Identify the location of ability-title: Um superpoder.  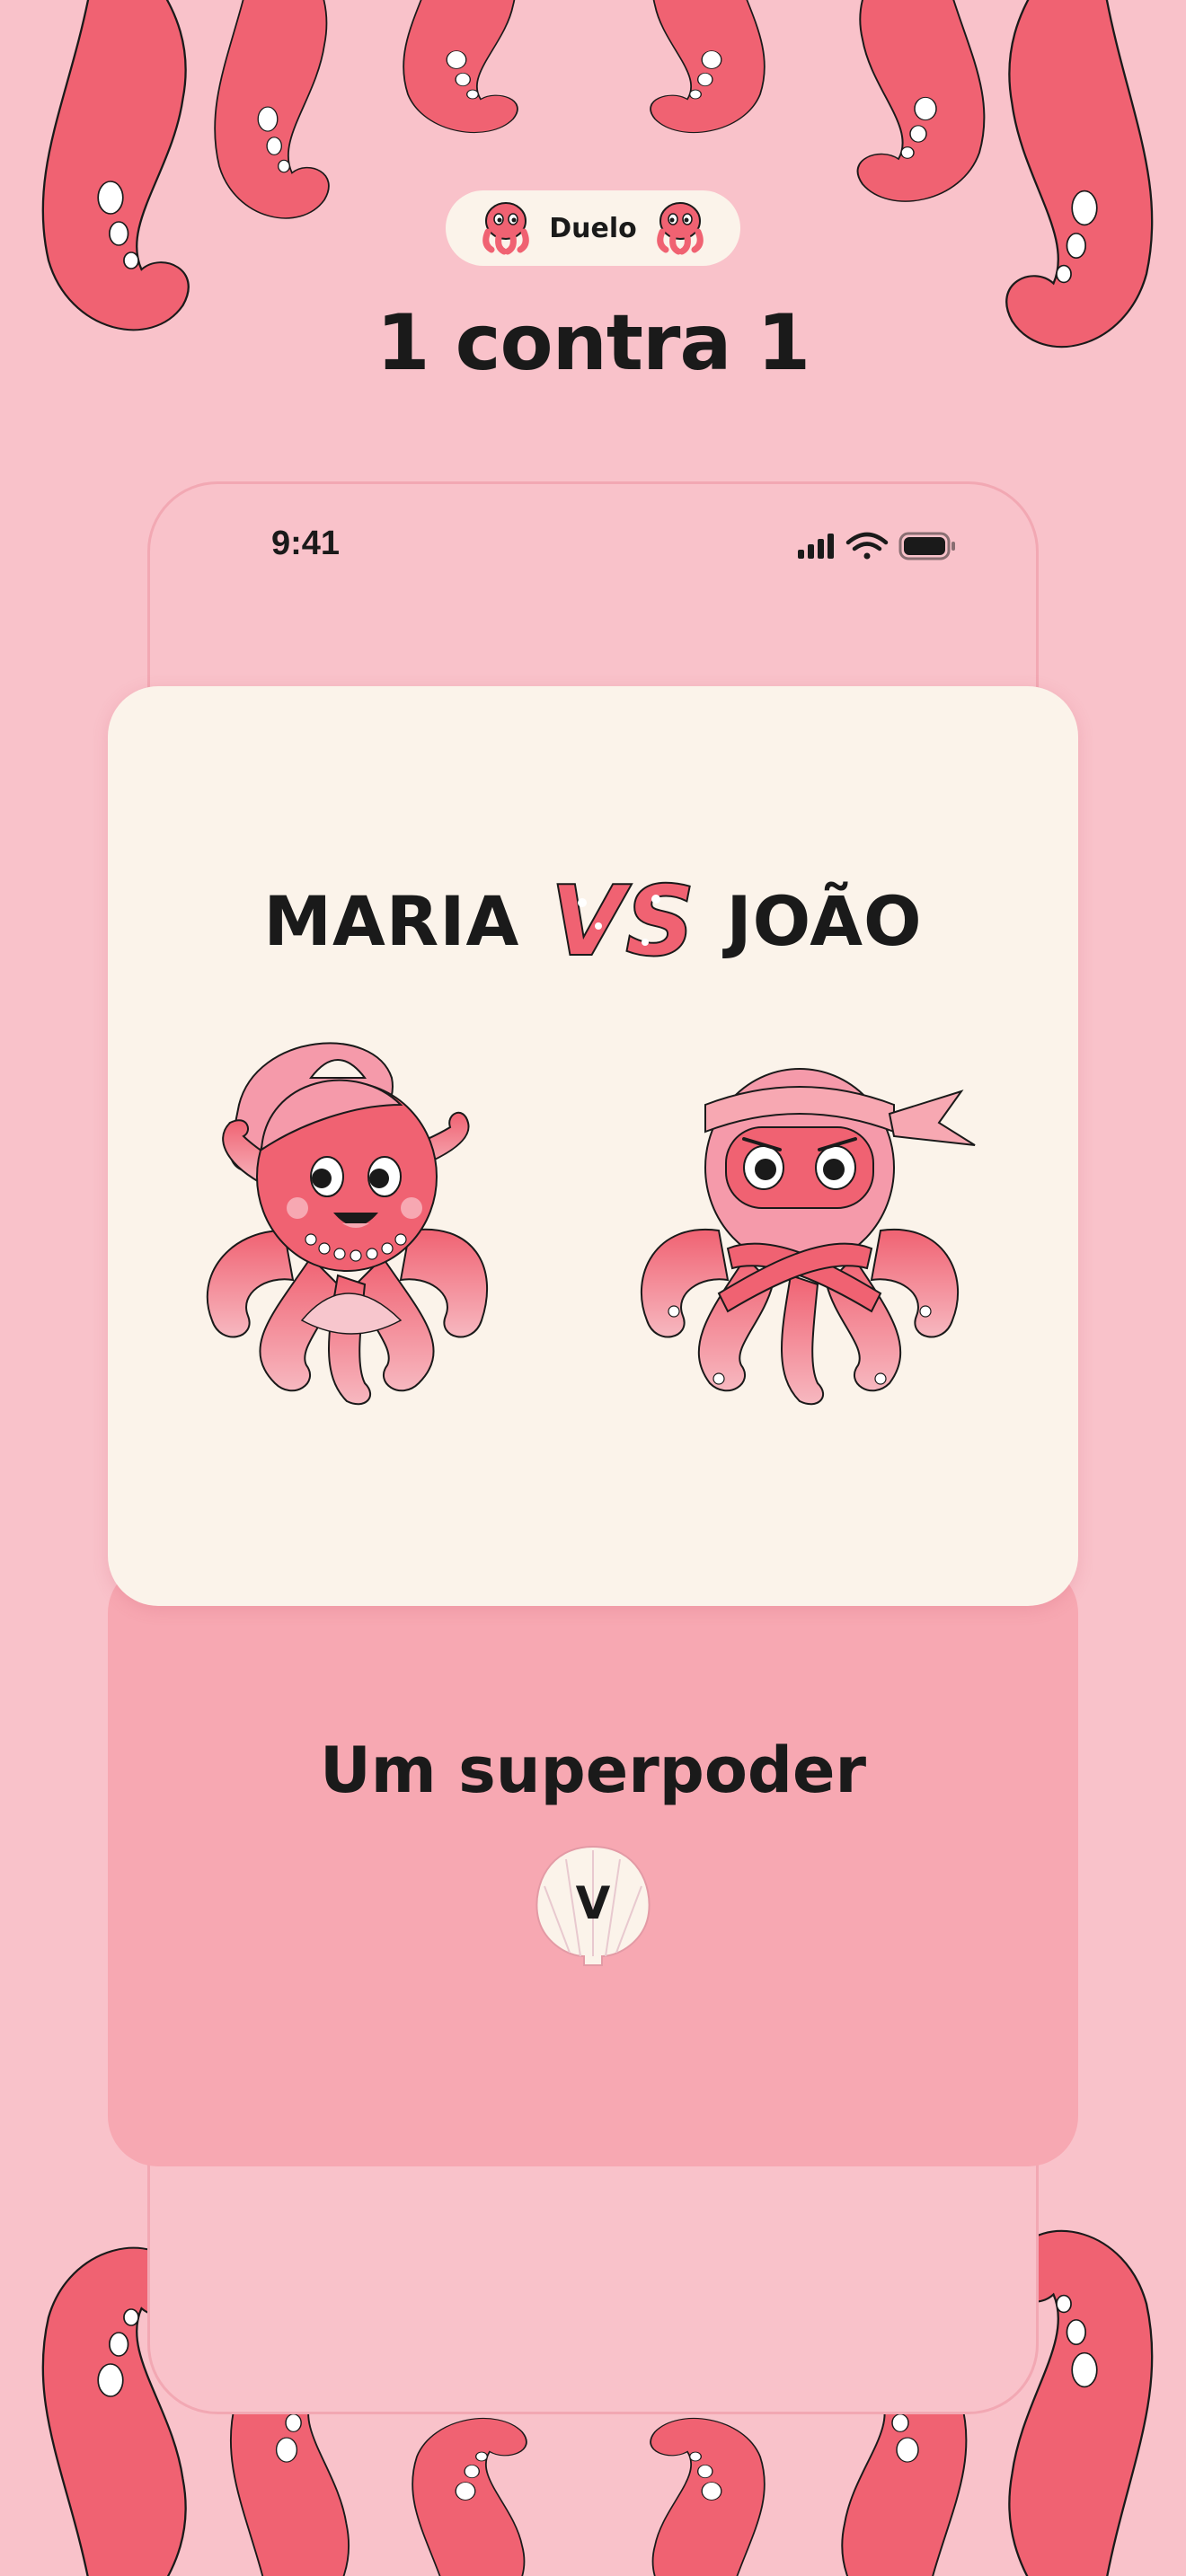
(593, 1770).